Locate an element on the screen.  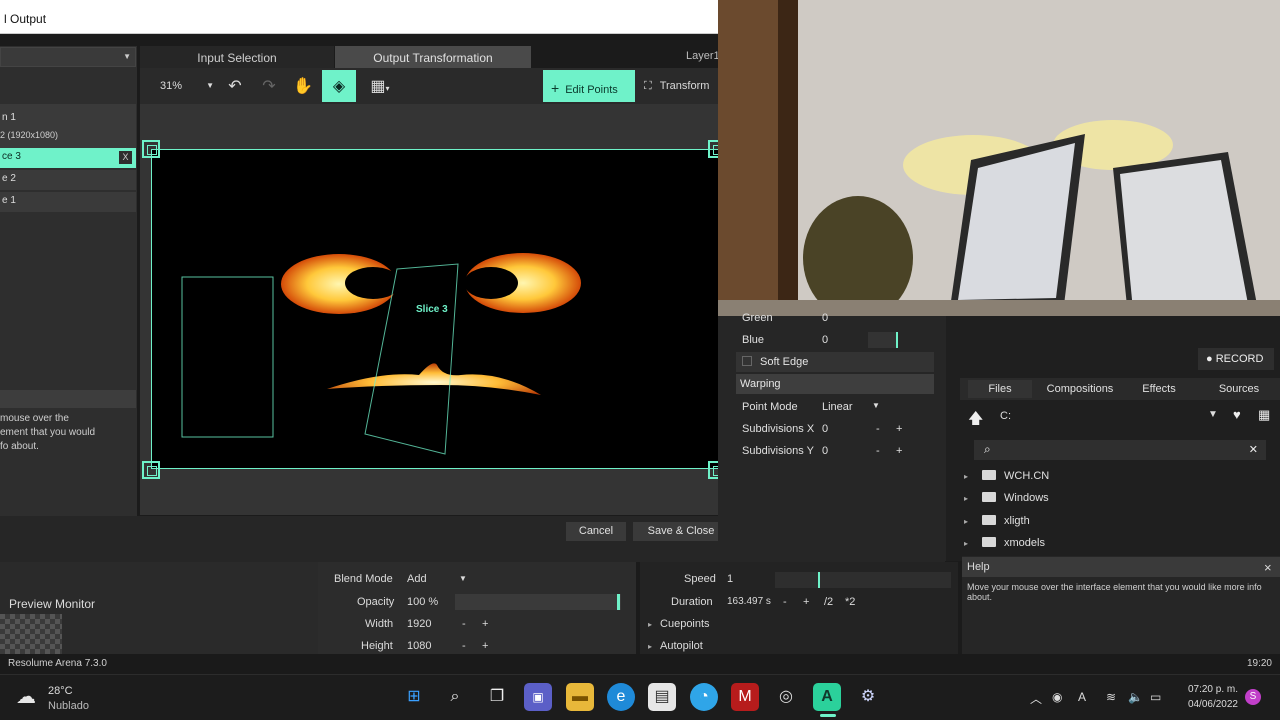
width-value: 1920 is located at coordinates (419, 624).